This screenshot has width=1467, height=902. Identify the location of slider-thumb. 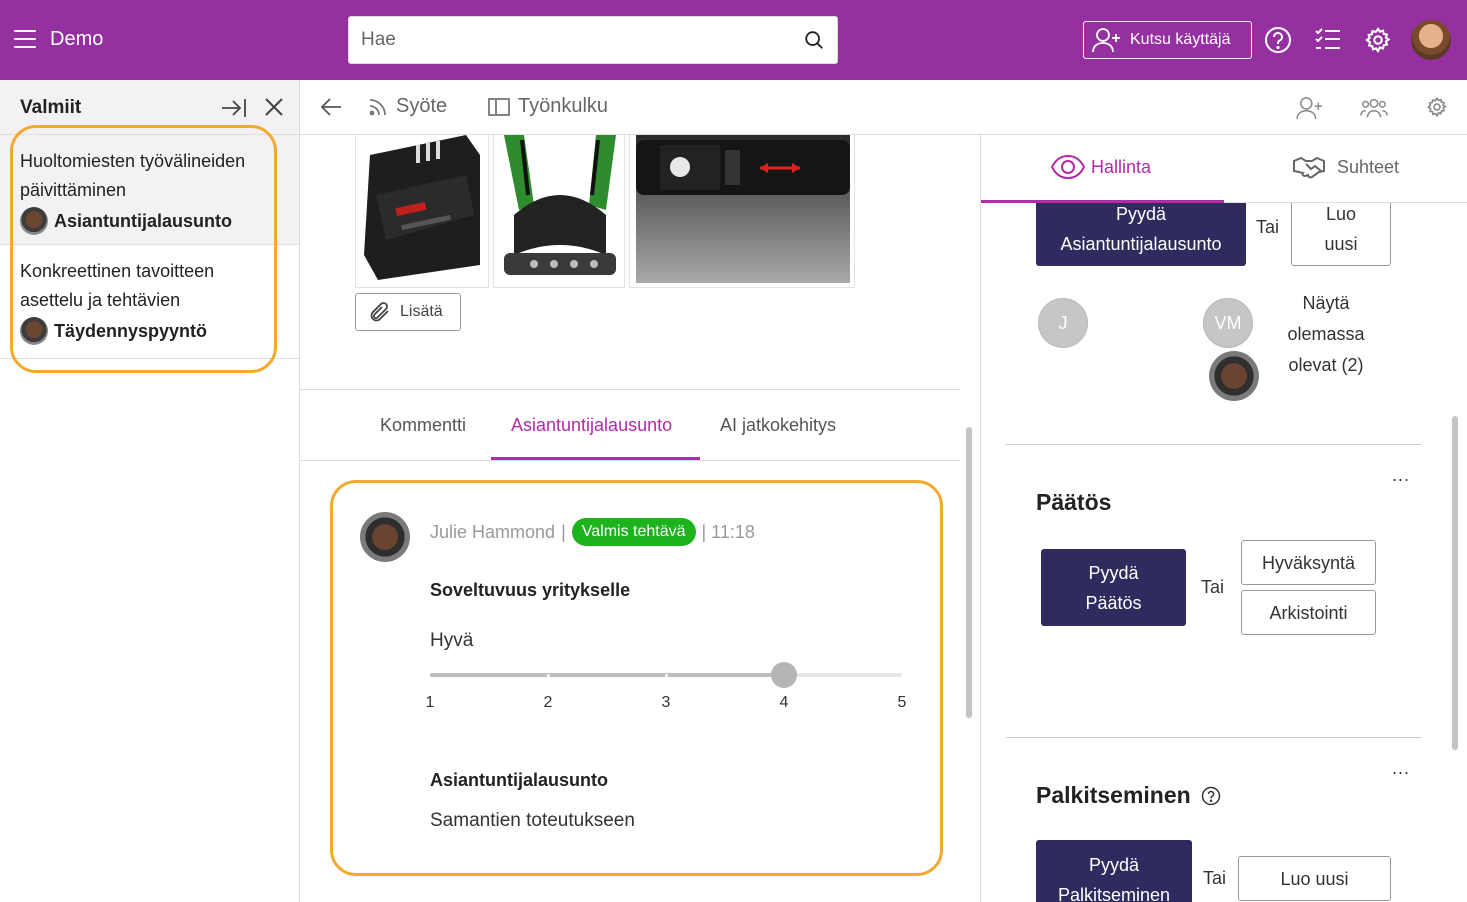
(784, 675).